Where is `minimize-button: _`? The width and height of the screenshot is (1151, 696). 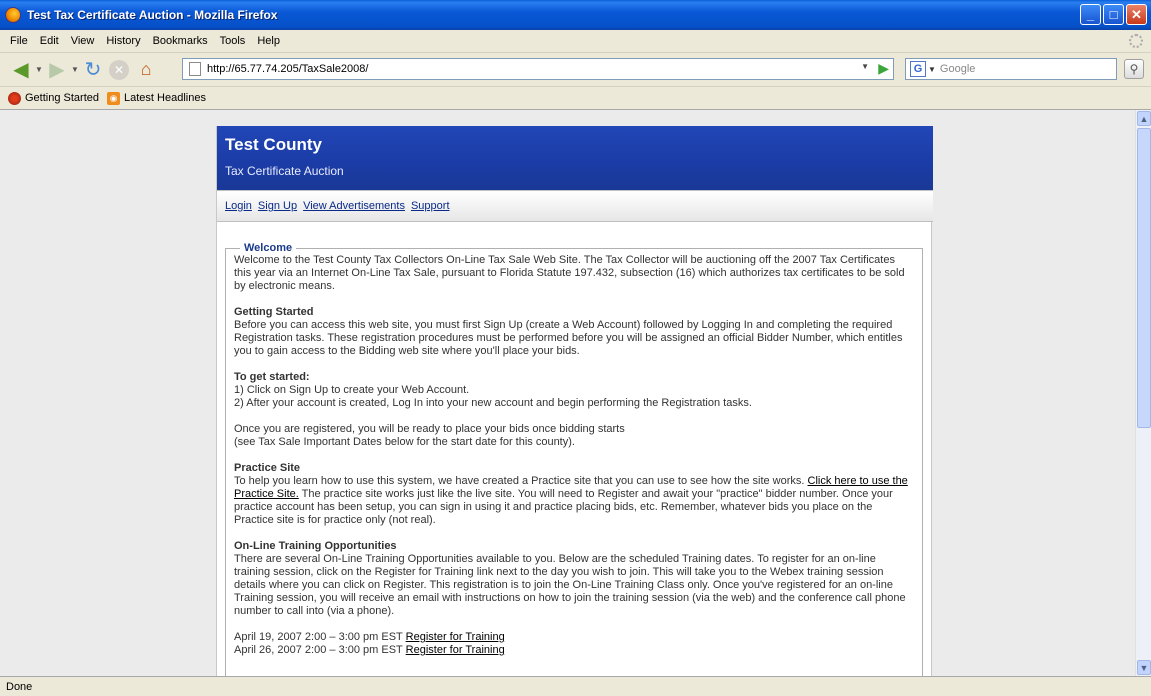 minimize-button: _ is located at coordinates (1090, 14).